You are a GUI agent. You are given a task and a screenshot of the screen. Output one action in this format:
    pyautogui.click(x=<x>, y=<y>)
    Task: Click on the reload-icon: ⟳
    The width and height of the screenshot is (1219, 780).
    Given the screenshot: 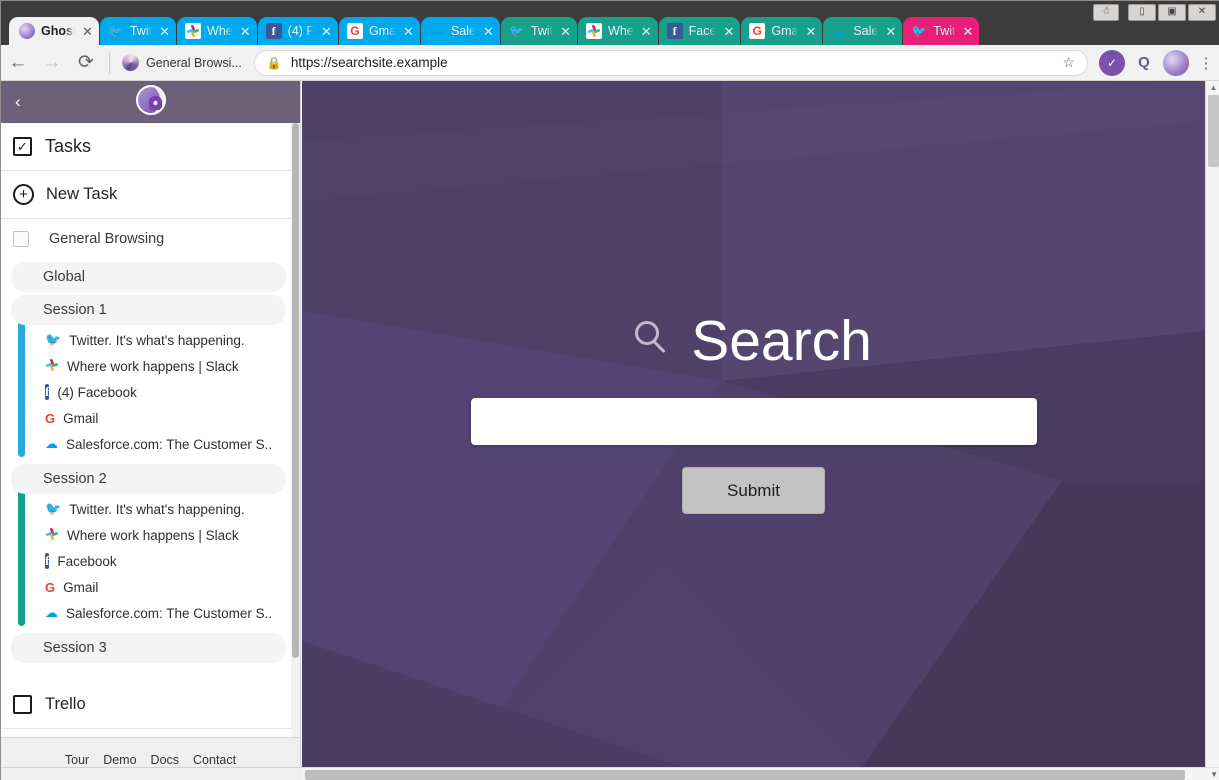 What is the action you would take?
    pyautogui.click(x=86, y=63)
    